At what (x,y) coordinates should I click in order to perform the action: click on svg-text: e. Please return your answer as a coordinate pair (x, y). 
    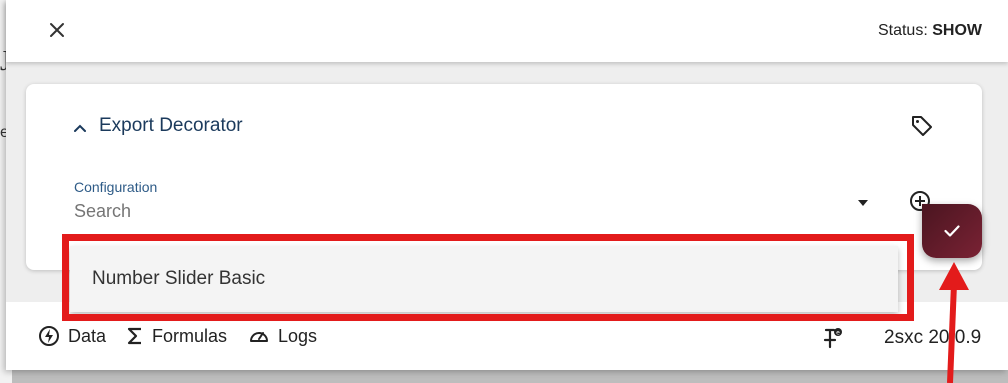
    Looking at the image, I should click on (838, 333).